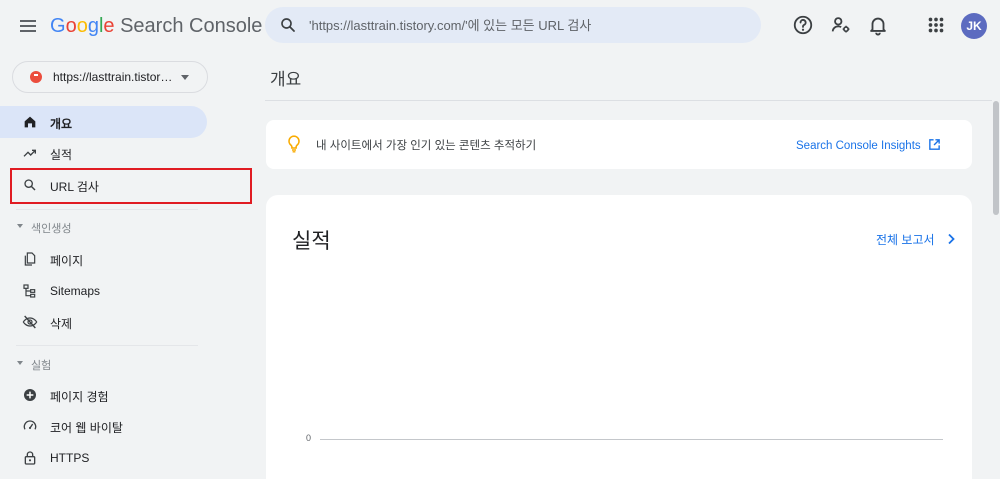 This screenshot has width=1000, height=479. I want to click on sidebar-item-label: HTTPS, so click(70, 458).